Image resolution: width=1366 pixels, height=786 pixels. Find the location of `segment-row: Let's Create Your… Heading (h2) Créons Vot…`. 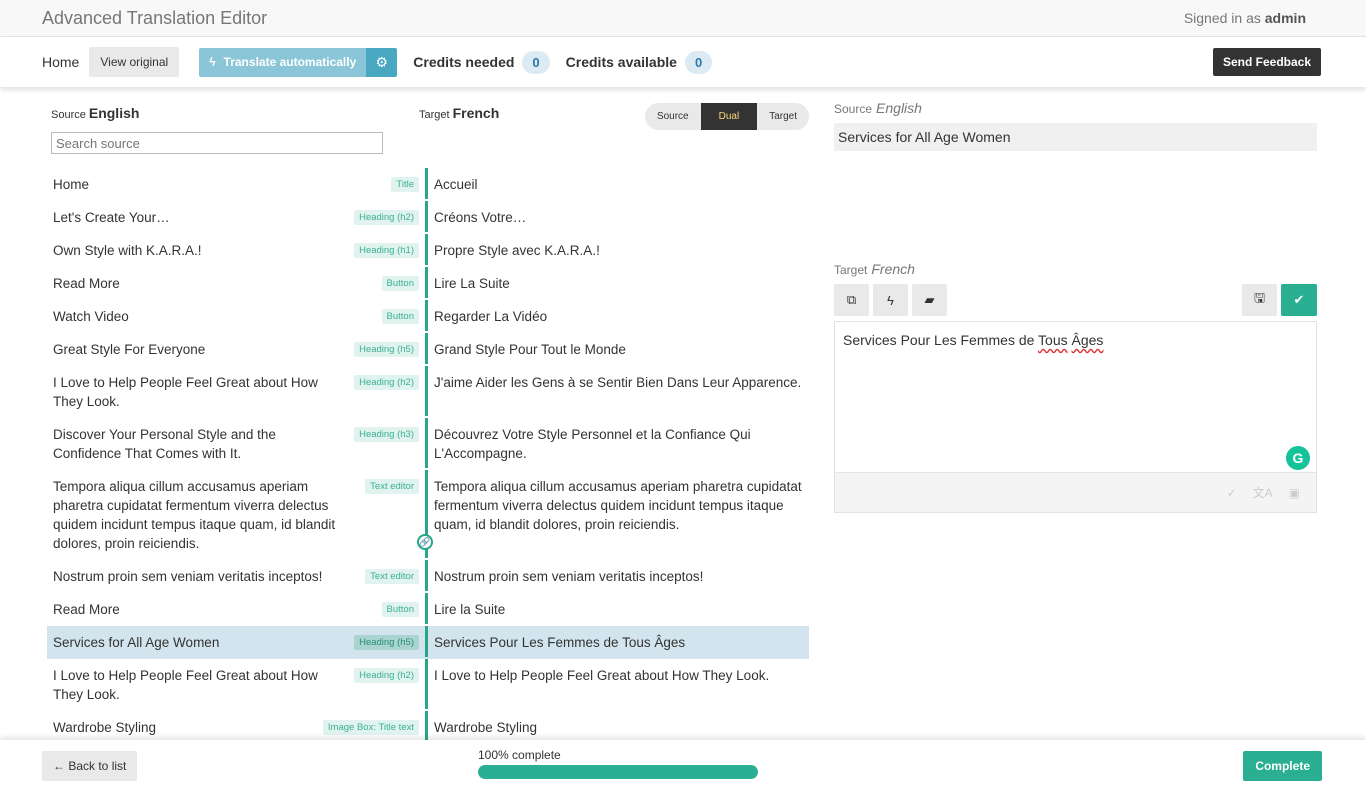

segment-row: Let's Create Your… Heading (h2) Créons Vot… is located at coordinates (428, 217).